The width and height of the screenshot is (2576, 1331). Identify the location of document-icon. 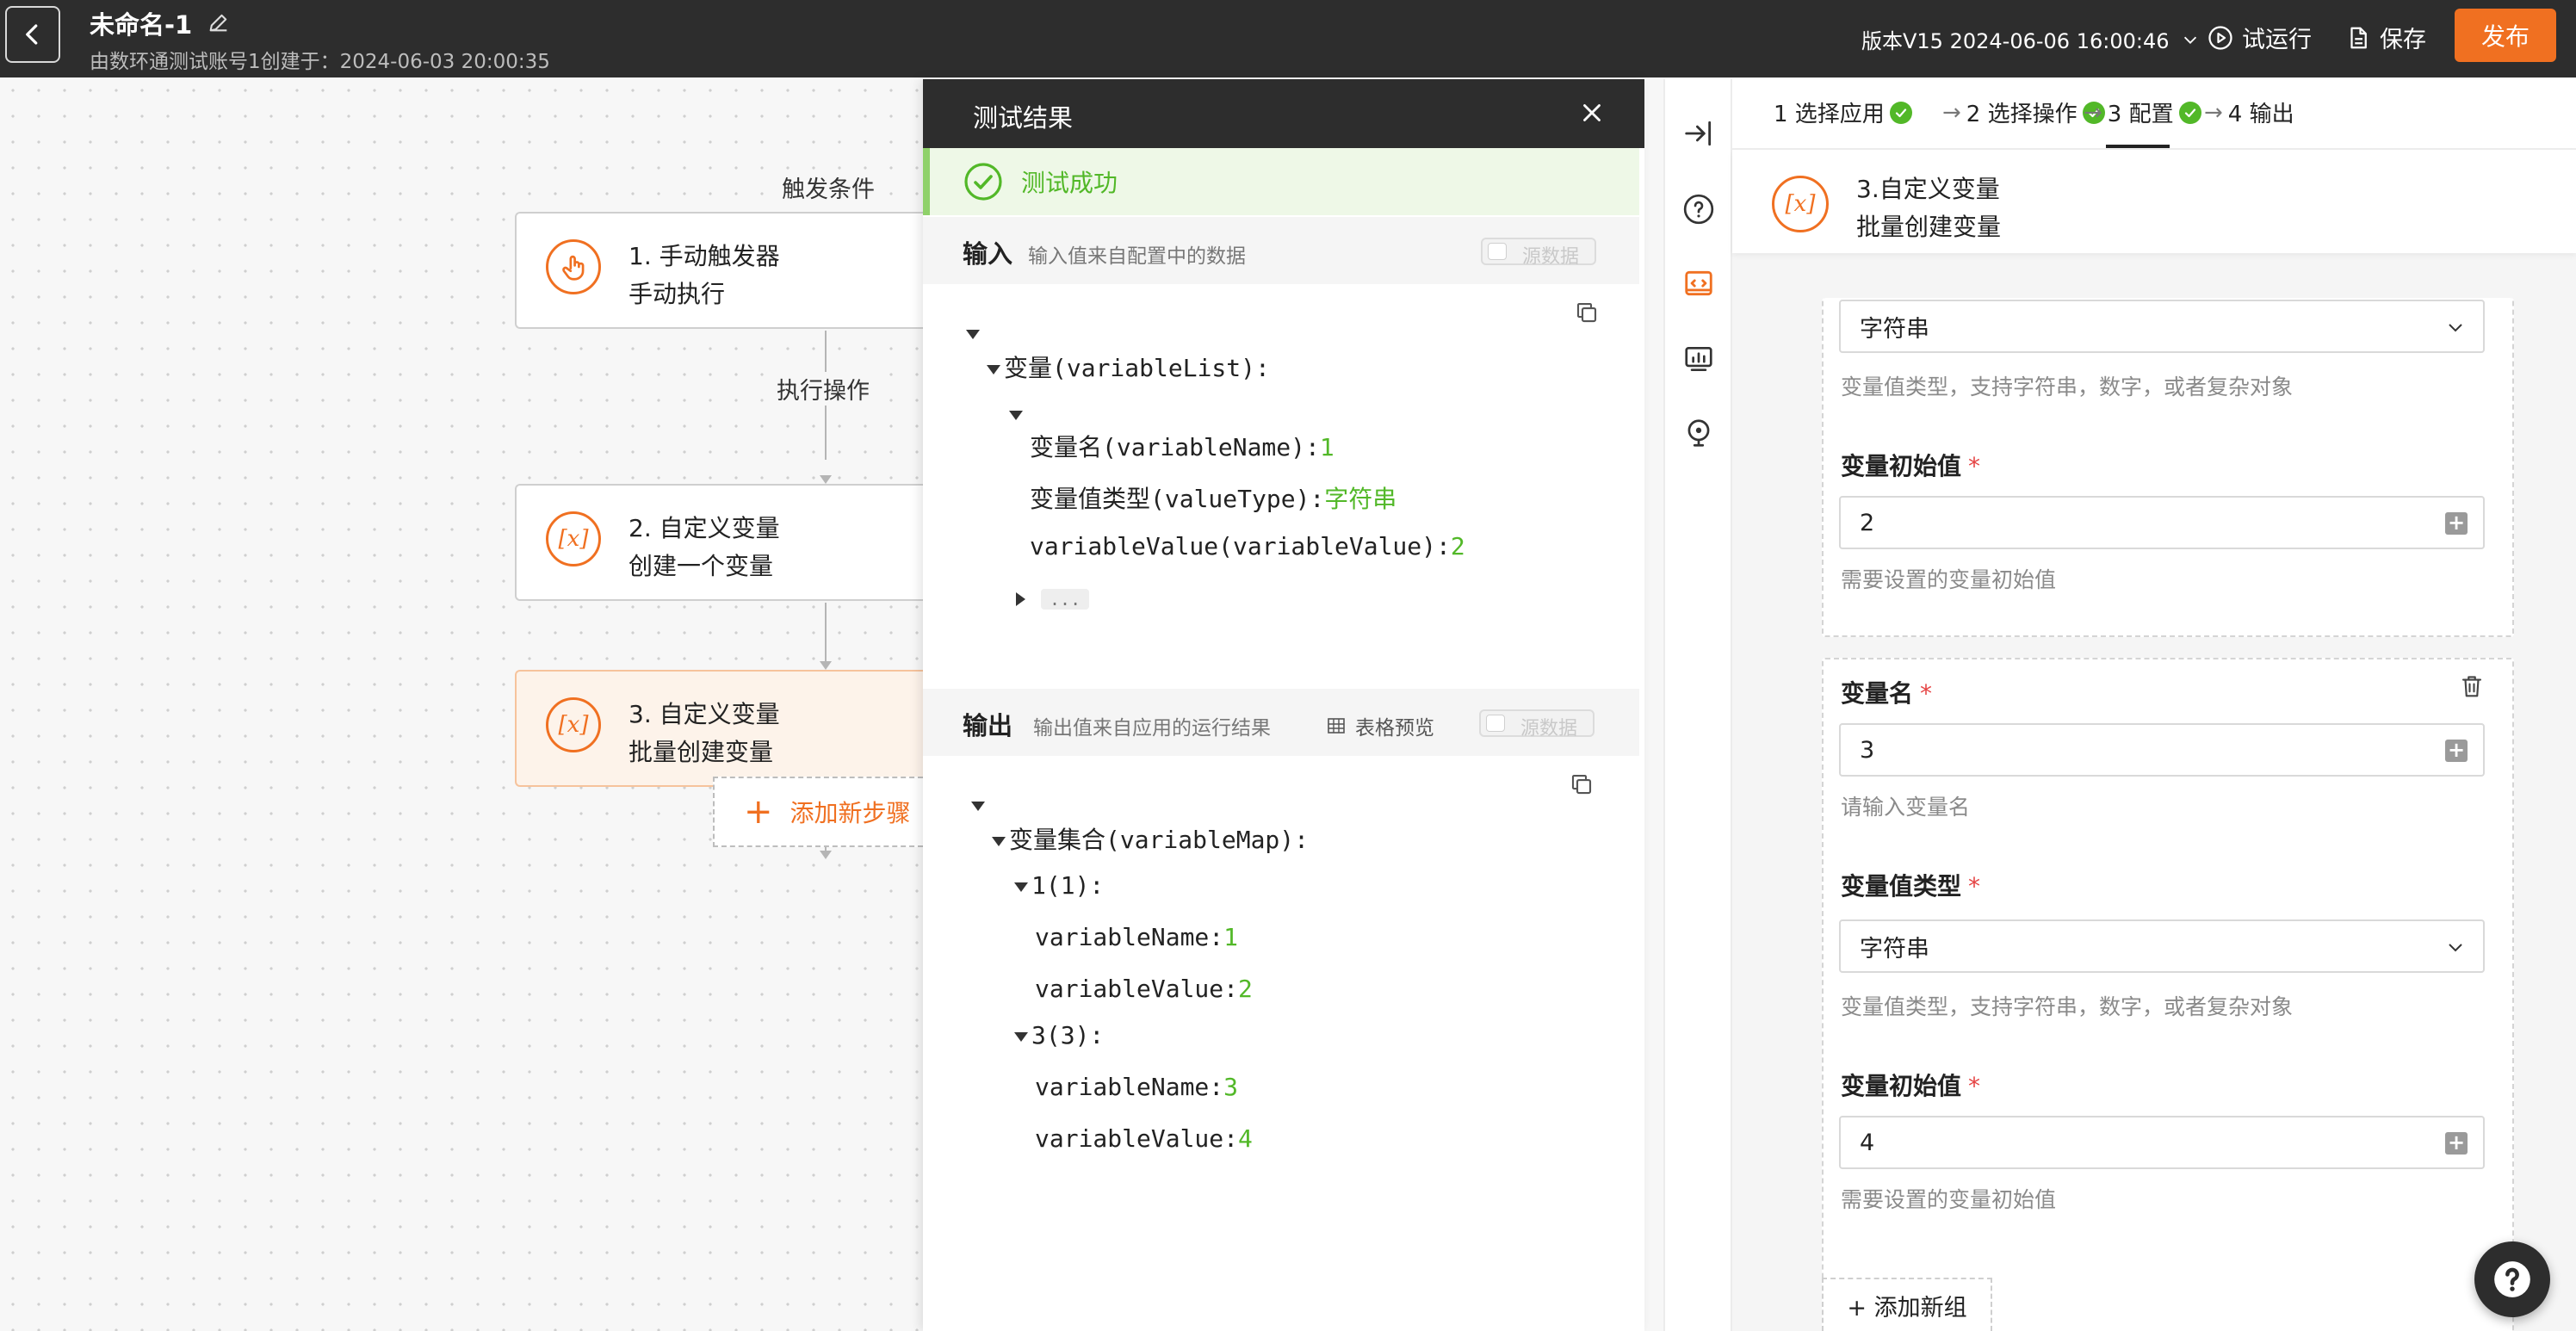
(2359, 37).